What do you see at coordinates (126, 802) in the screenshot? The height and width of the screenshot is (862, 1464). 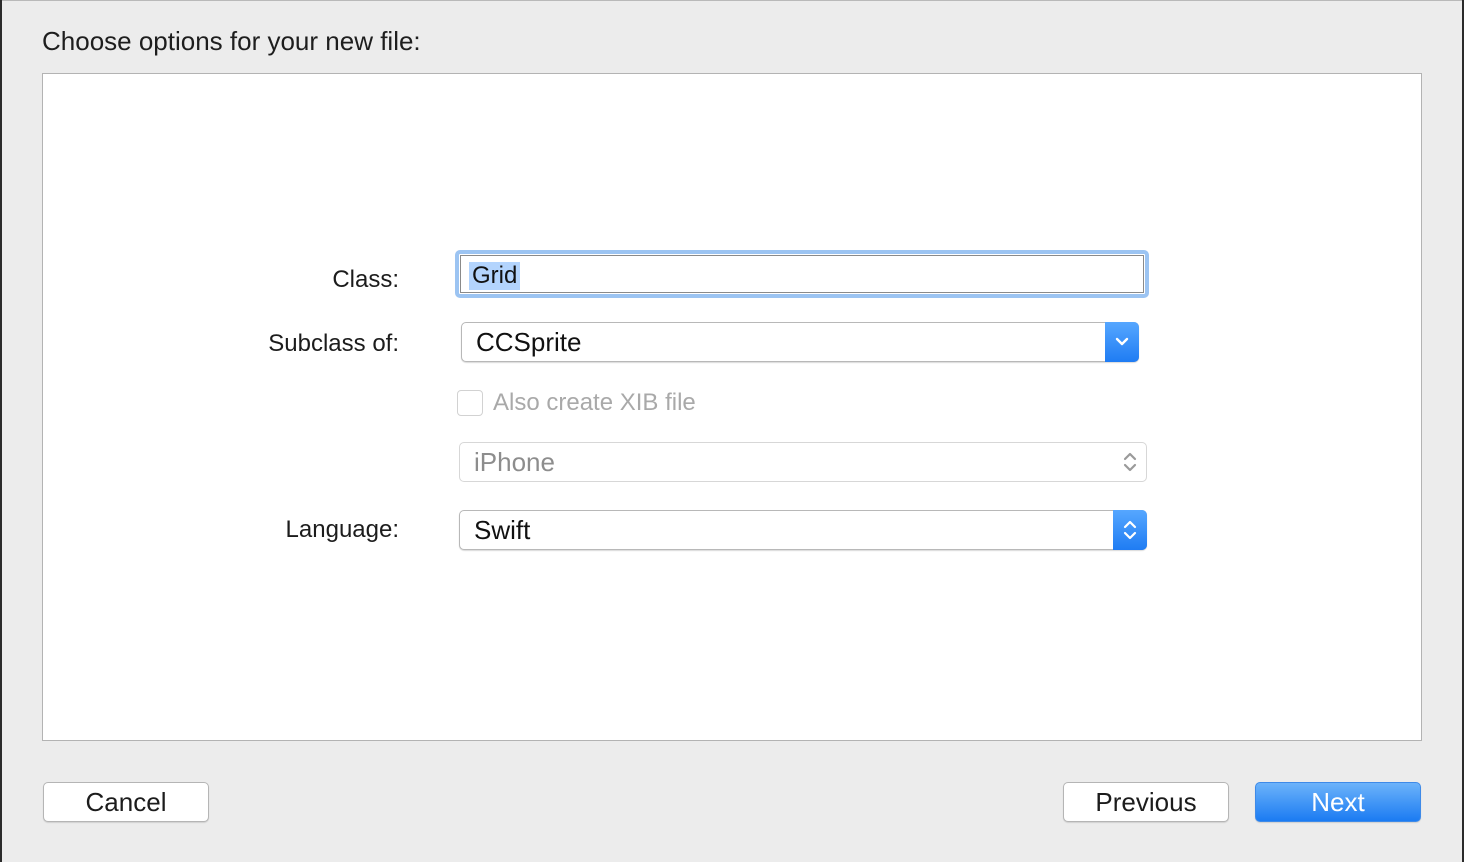 I see `cancel-button: Cancel` at bounding box center [126, 802].